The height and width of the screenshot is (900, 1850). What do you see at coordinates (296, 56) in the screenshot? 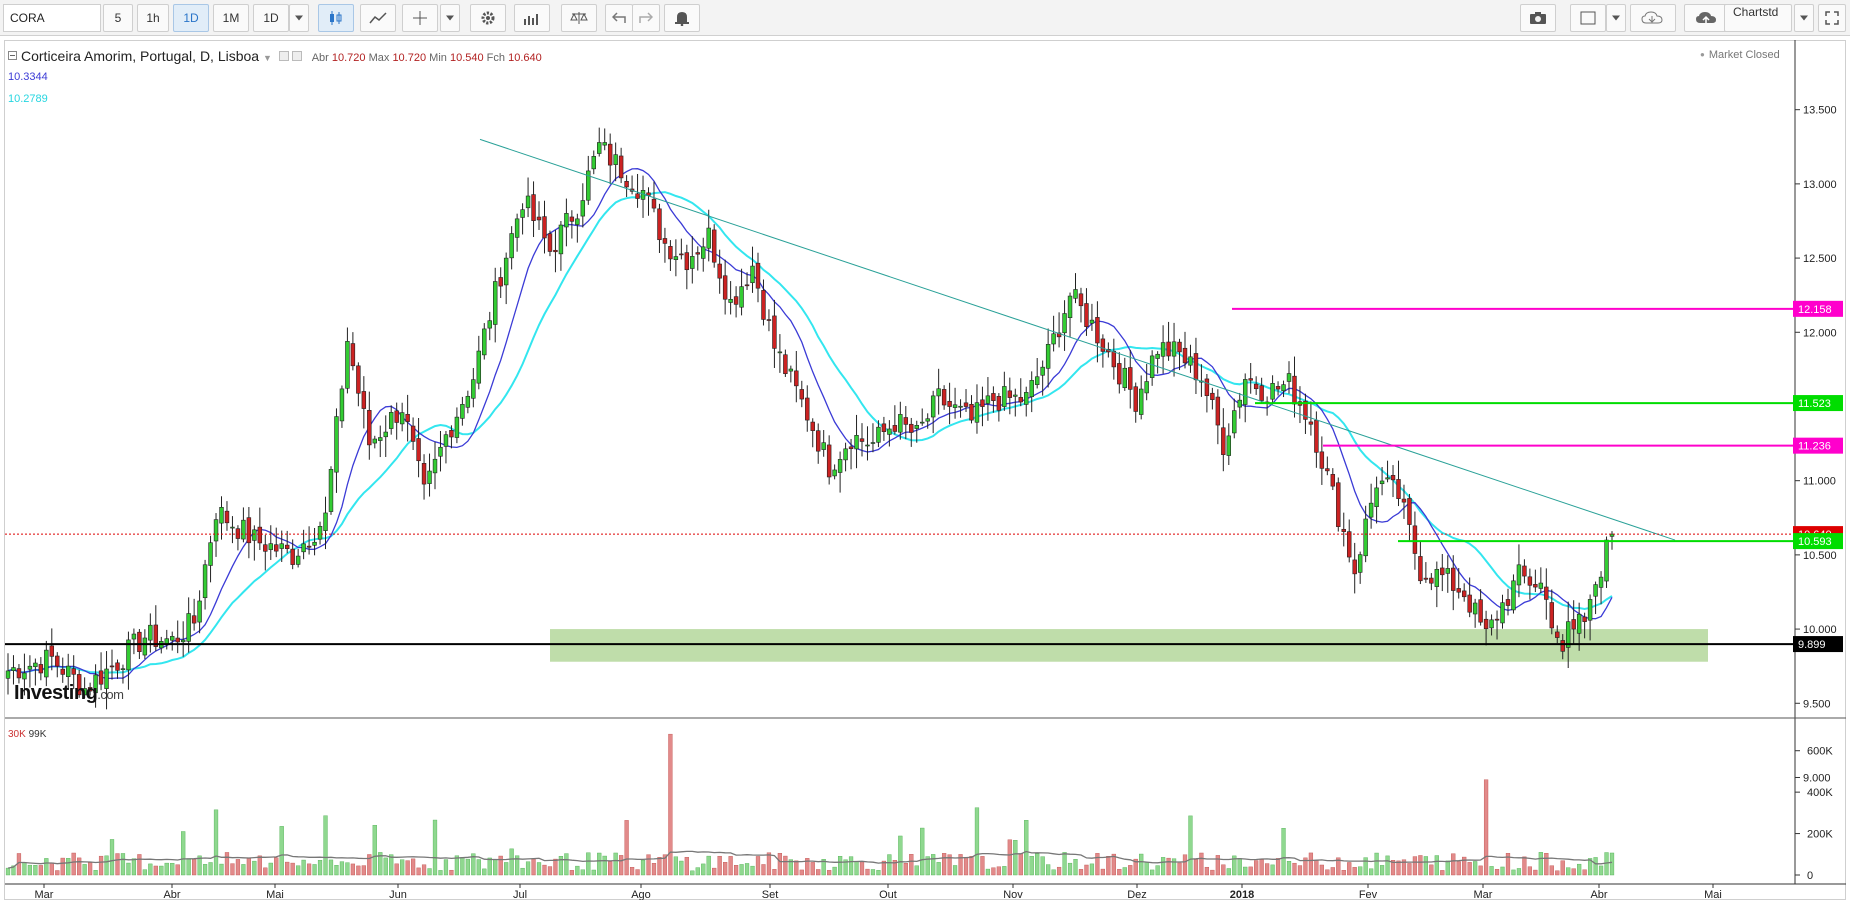
I see `legend-close-icon` at bounding box center [296, 56].